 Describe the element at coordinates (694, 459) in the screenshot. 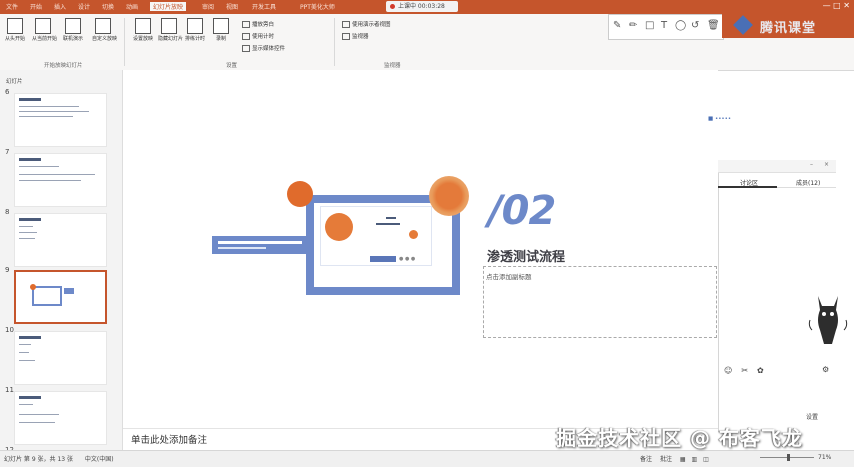

I see `sorter-view-icon: ▥` at that location.